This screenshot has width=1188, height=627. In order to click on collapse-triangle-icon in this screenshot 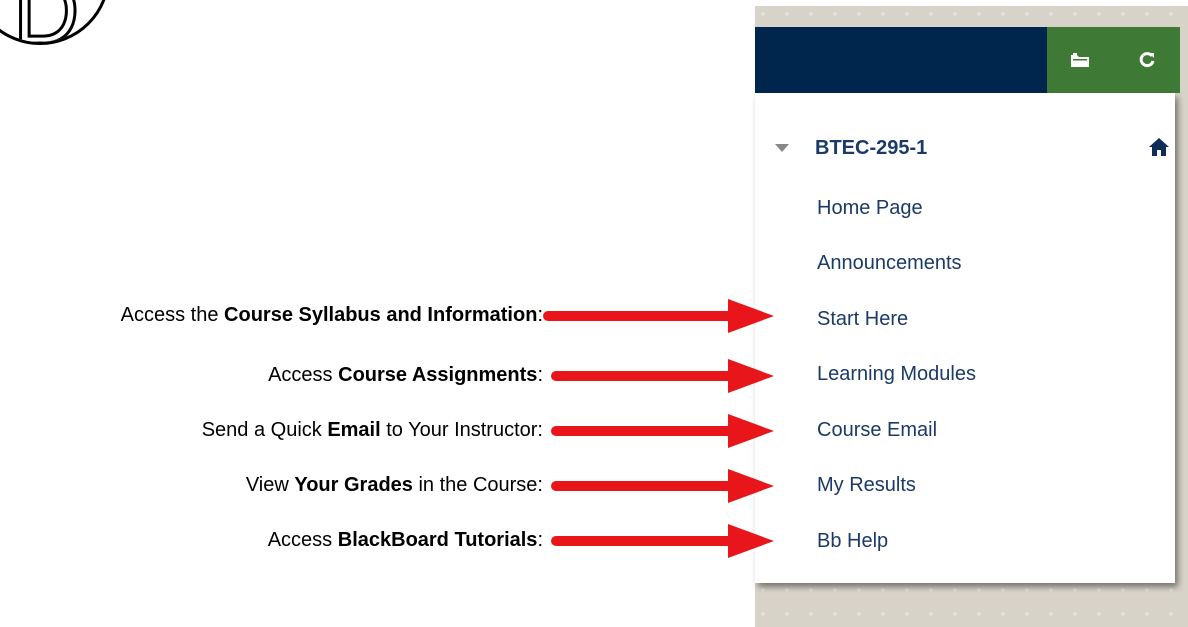, I will do `click(782, 148)`.